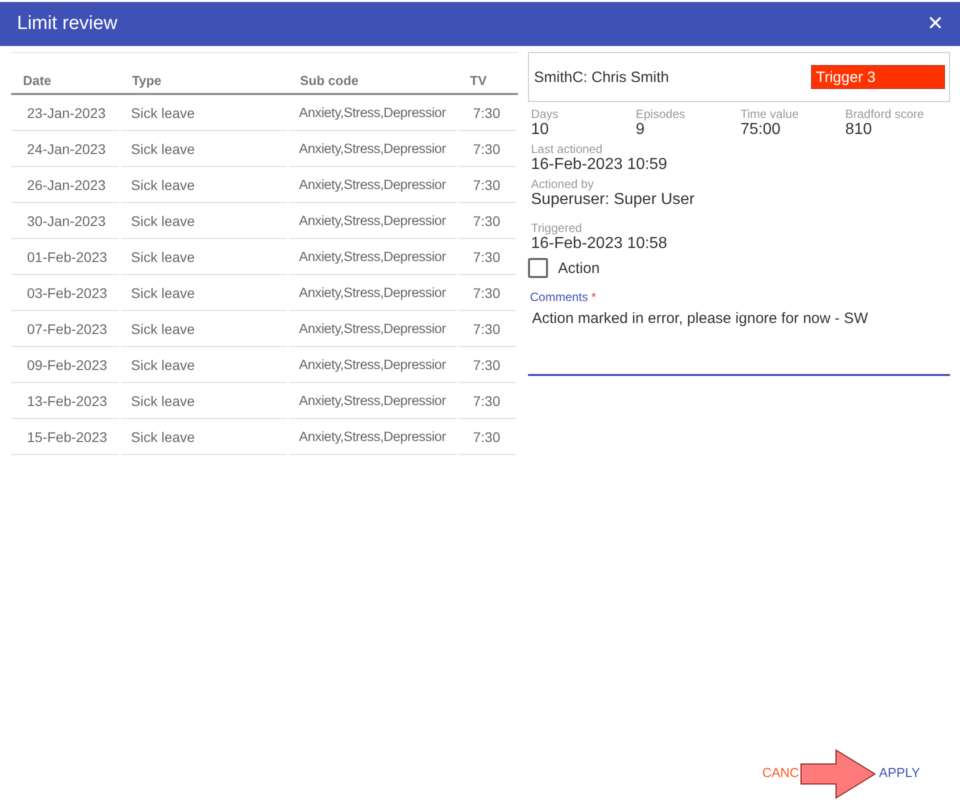 The height and width of the screenshot is (800, 960). I want to click on stat-label: Days, so click(545, 114).